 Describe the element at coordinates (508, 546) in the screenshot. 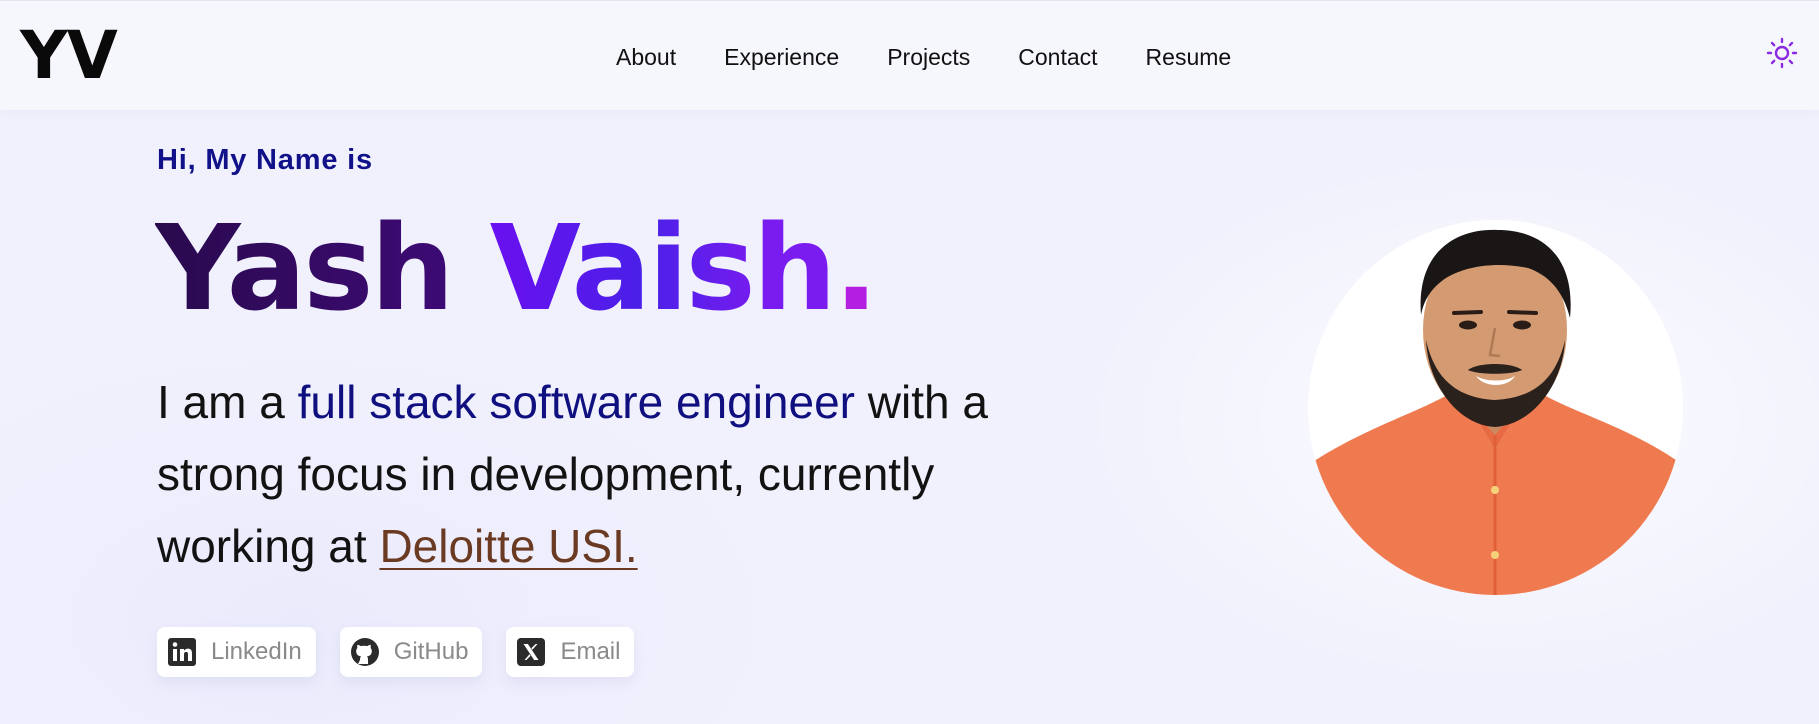

I see `company-link: Deloitte USI.` at that location.